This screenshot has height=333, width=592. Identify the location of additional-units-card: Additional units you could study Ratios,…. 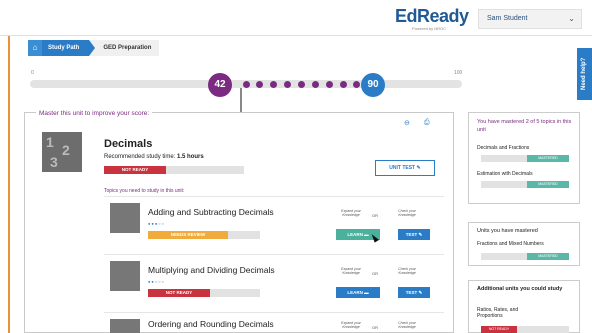
(524, 306).